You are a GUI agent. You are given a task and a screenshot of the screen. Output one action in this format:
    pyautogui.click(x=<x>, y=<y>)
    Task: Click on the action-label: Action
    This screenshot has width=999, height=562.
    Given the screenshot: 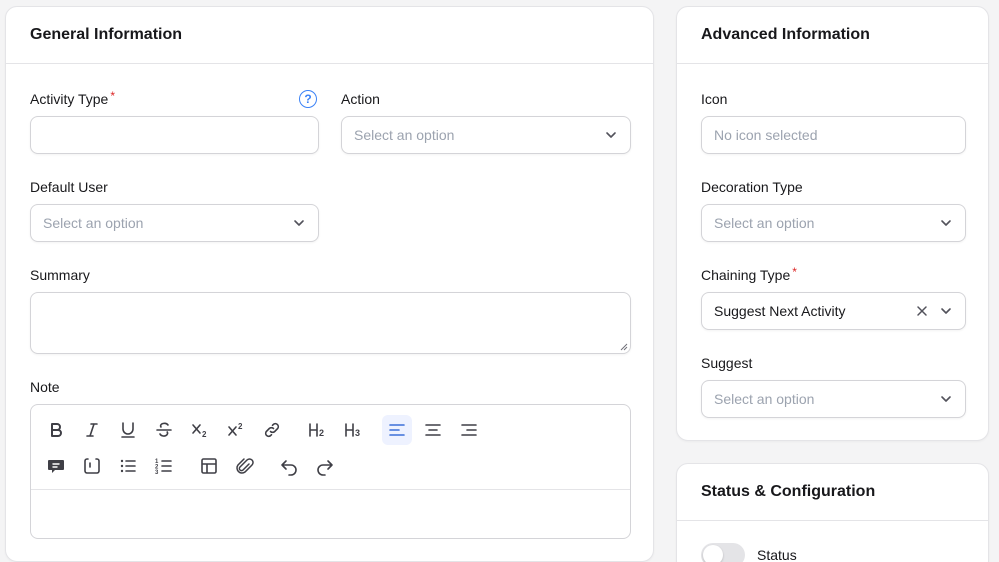 What is the action you would take?
    pyautogui.click(x=360, y=99)
    